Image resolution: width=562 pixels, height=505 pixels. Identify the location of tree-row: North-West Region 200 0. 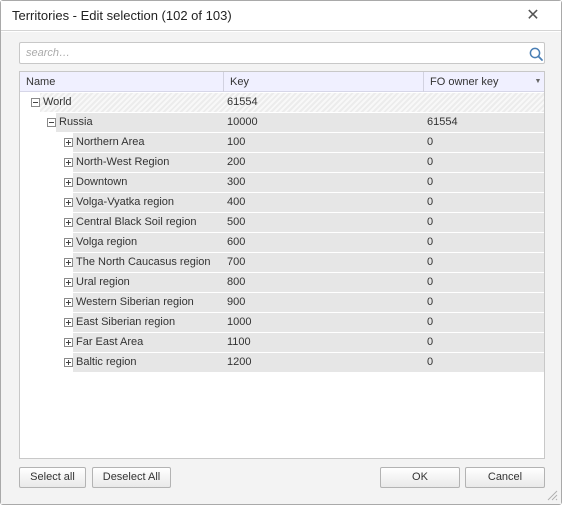
(282, 162).